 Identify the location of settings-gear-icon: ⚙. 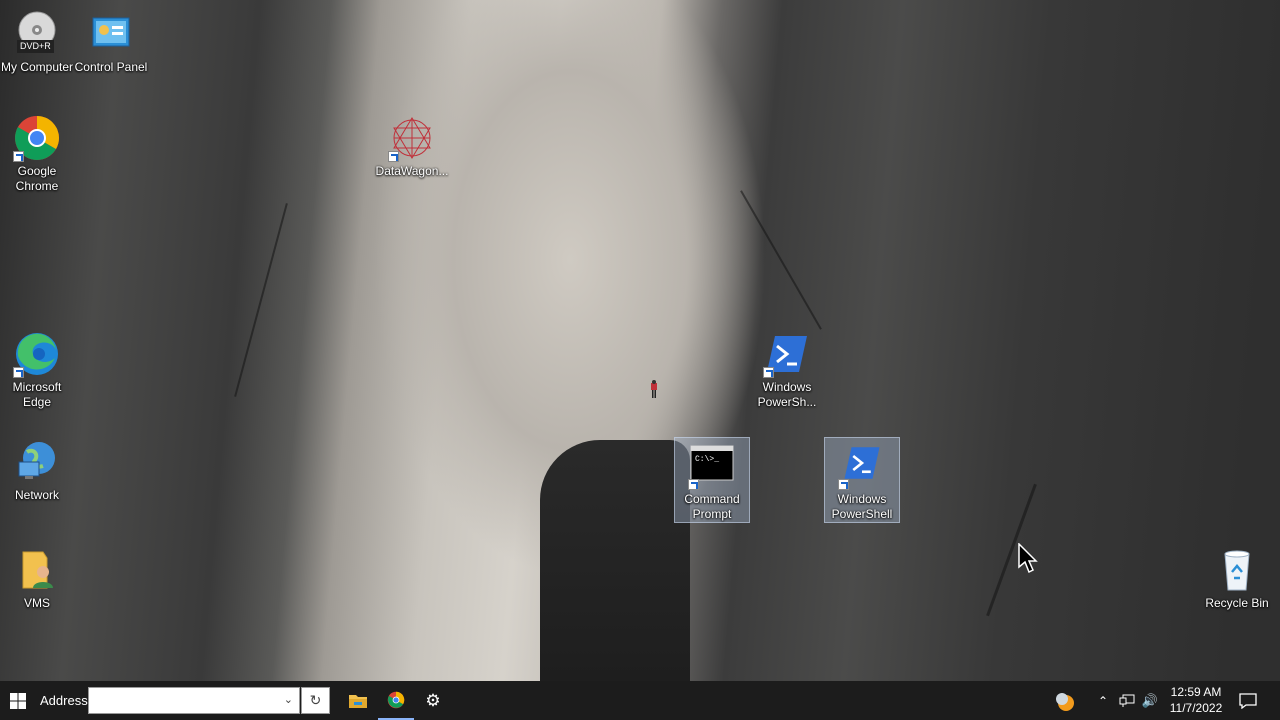
(433, 700).